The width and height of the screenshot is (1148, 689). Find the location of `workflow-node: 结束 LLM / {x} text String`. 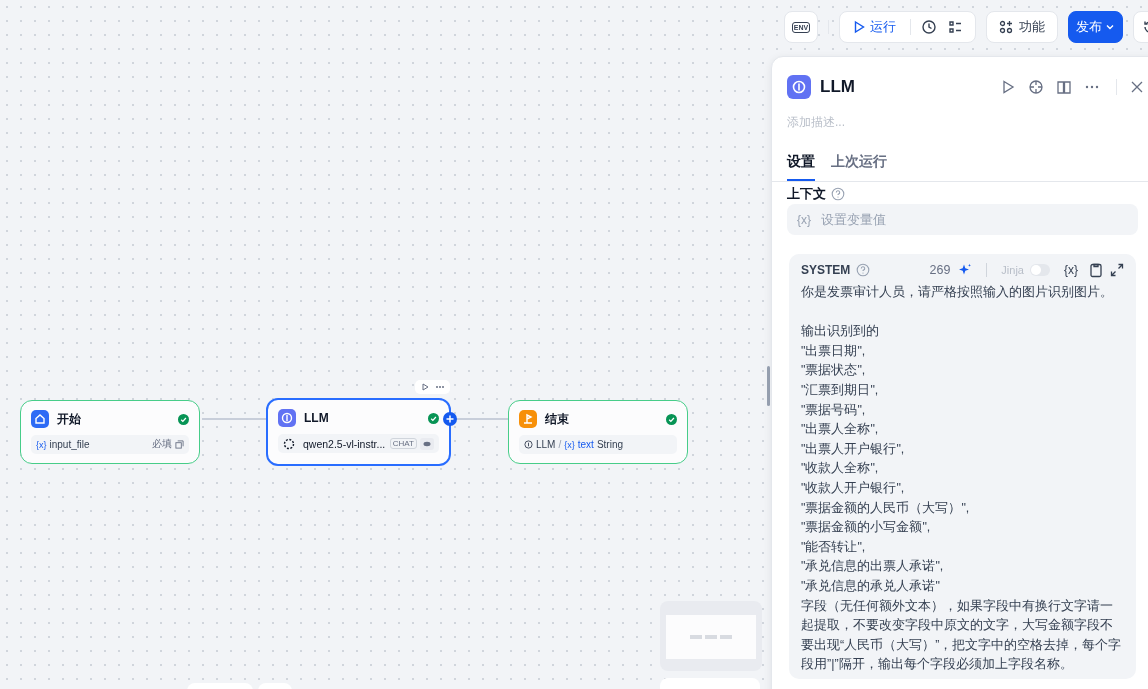

workflow-node: 结束 LLM / {x} text String is located at coordinates (598, 432).